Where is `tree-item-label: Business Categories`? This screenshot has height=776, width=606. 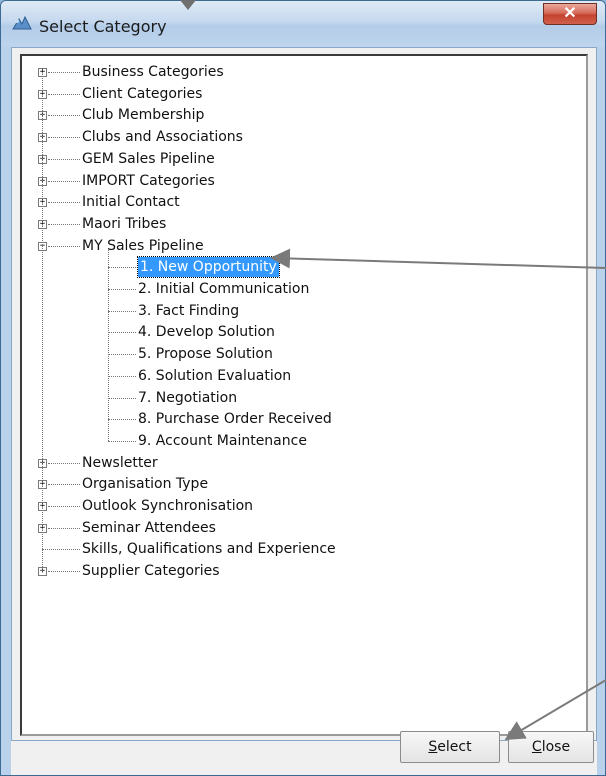
tree-item-label: Business Categories is located at coordinates (153, 72).